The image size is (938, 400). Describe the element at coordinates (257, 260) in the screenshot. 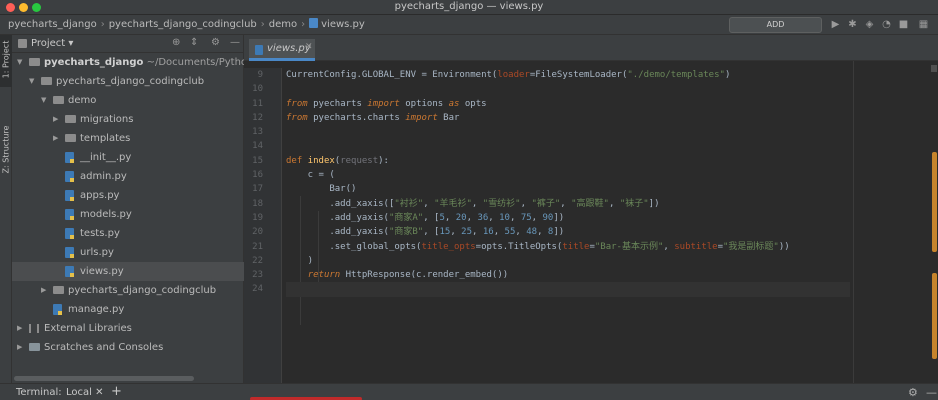

I see `line-number: 22` at that location.